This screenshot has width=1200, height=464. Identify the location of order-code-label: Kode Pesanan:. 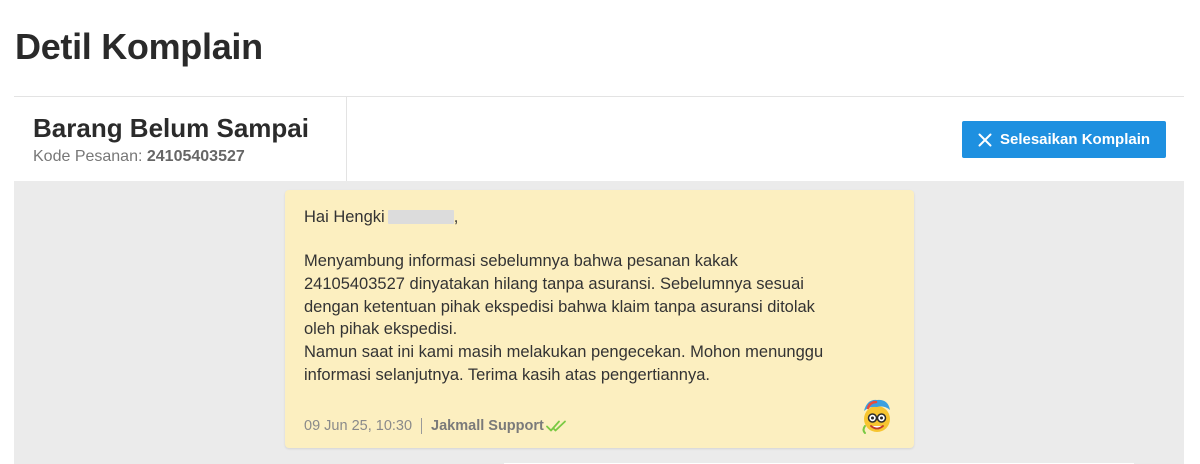
(88, 156).